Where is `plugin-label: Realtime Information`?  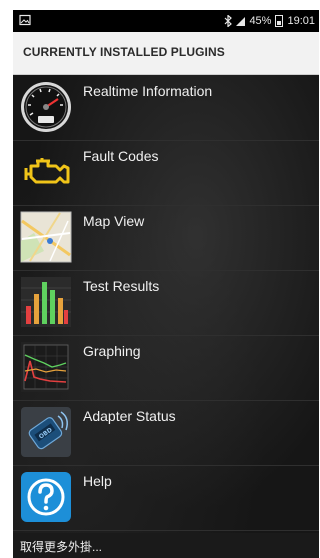 plugin-label: Realtime Information is located at coordinates (148, 91).